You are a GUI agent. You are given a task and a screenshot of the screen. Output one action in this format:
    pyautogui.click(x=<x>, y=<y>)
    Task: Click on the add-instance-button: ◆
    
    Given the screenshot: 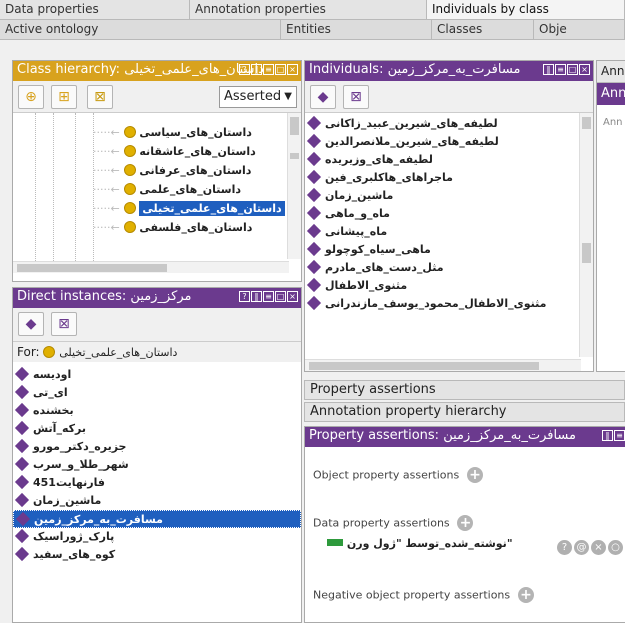 What is the action you would take?
    pyautogui.click(x=31, y=324)
    